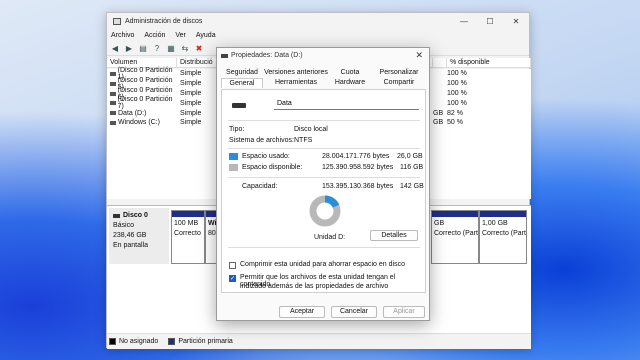 This screenshot has height=360, width=640. What do you see at coordinates (124, 225) in the screenshot?
I see `disk-type: Básico` at bounding box center [124, 225].